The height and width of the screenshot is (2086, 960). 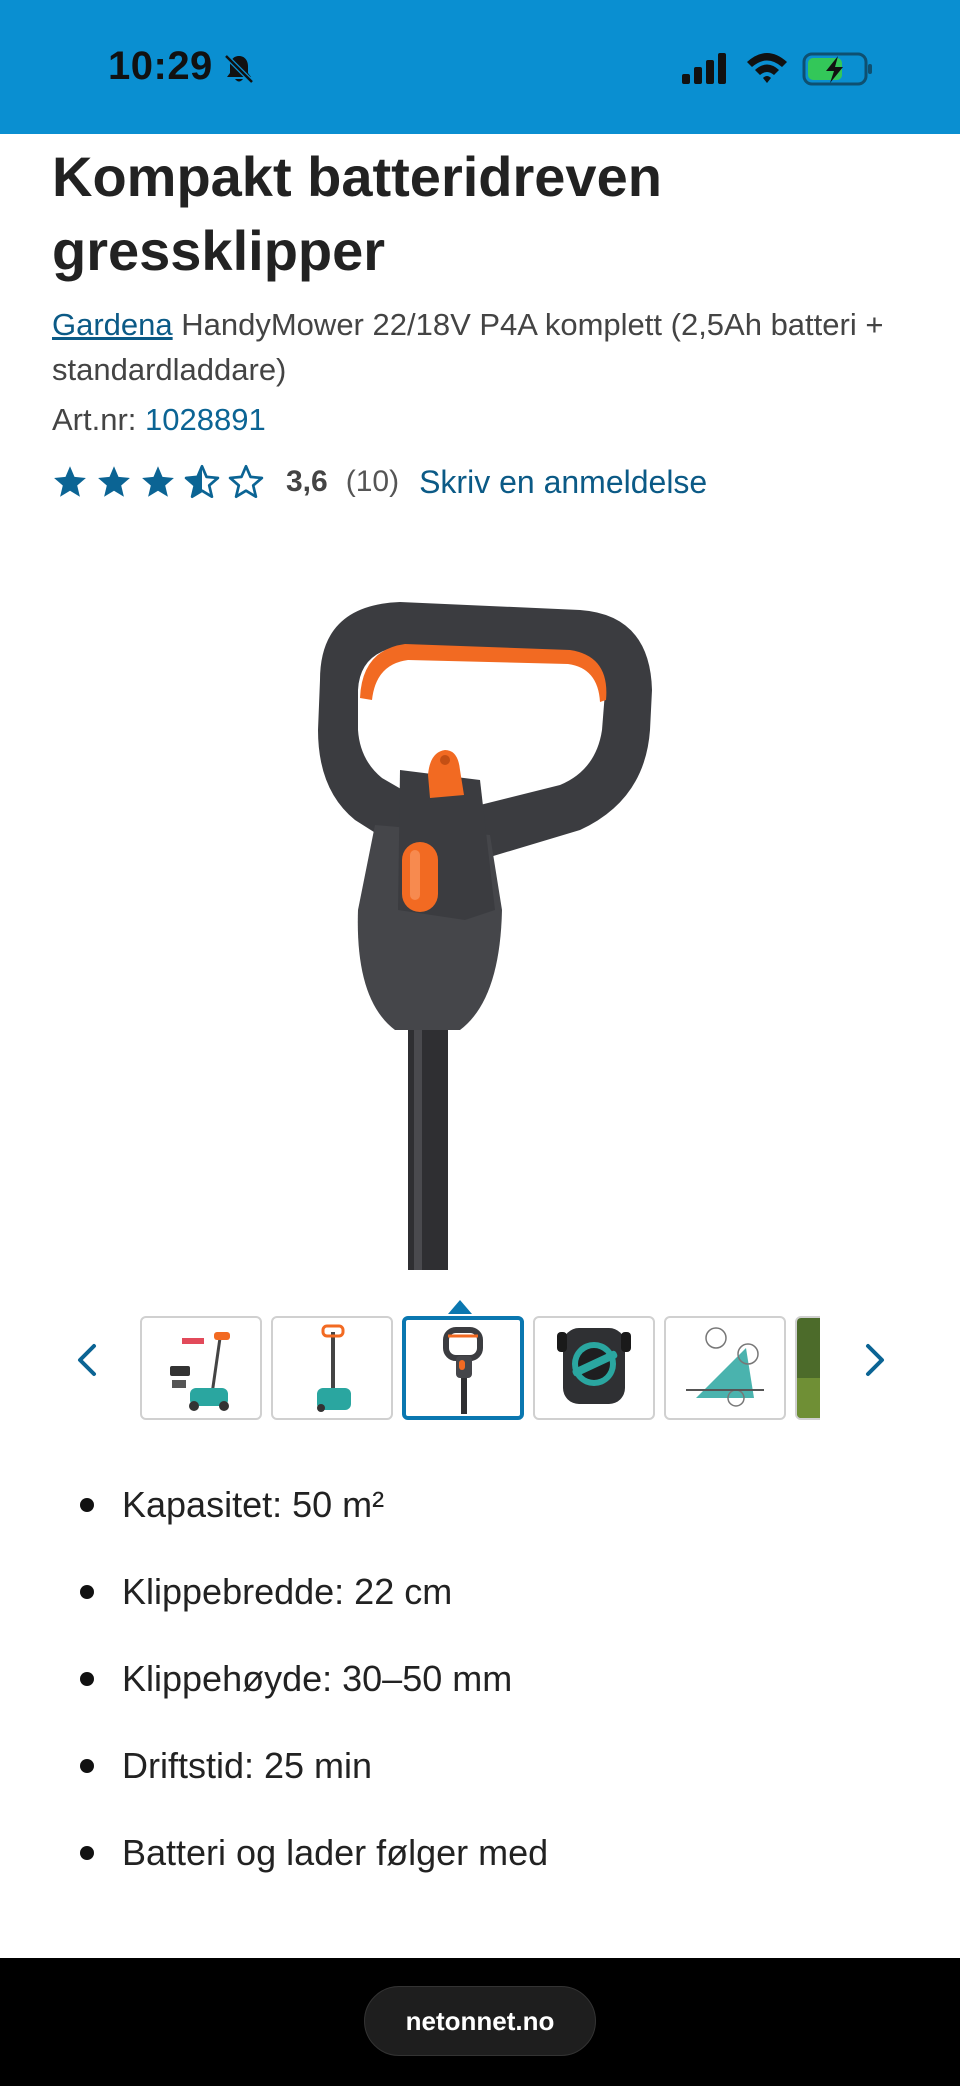 I want to click on signal-icon, so click(x=704, y=68).